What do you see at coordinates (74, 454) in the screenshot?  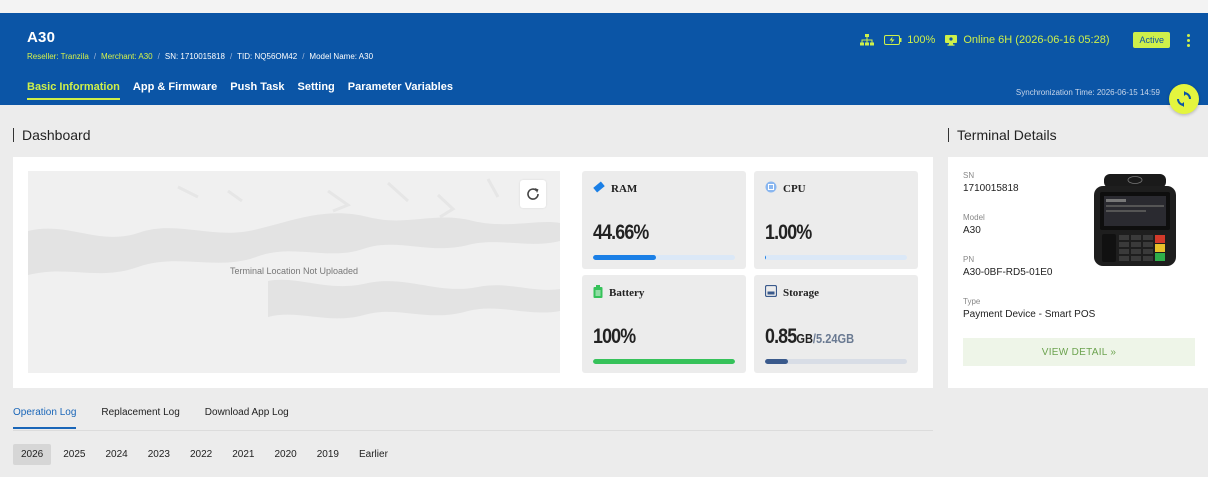 I see `year-2025: 2025` at bounding box center [74, 454].